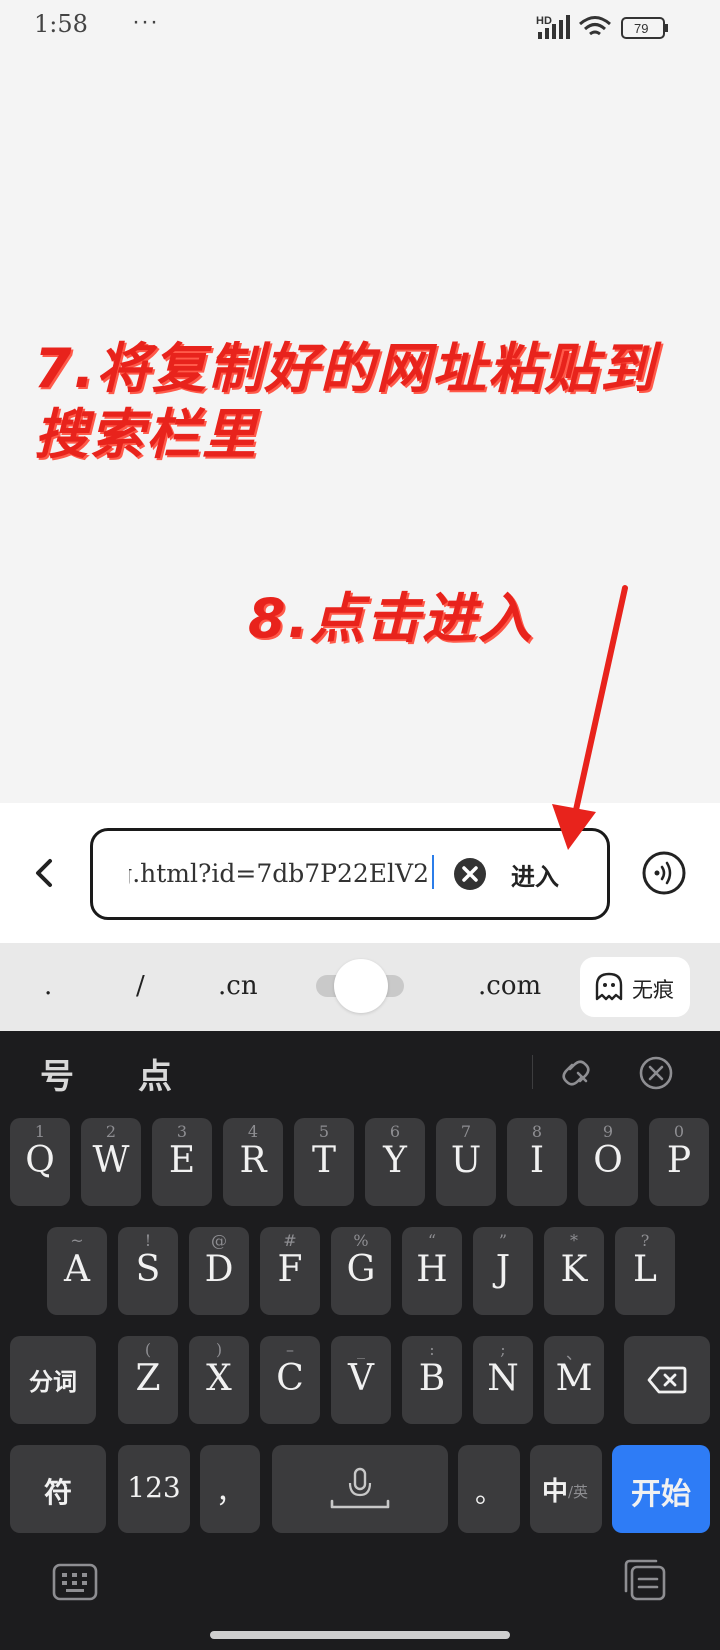 The height and width of the screenshot is (1650, 720). What do you see at coordinates (361, 1380) in the screenshot?
I see `key-v: _ V` at bounding box center [361, 1380].